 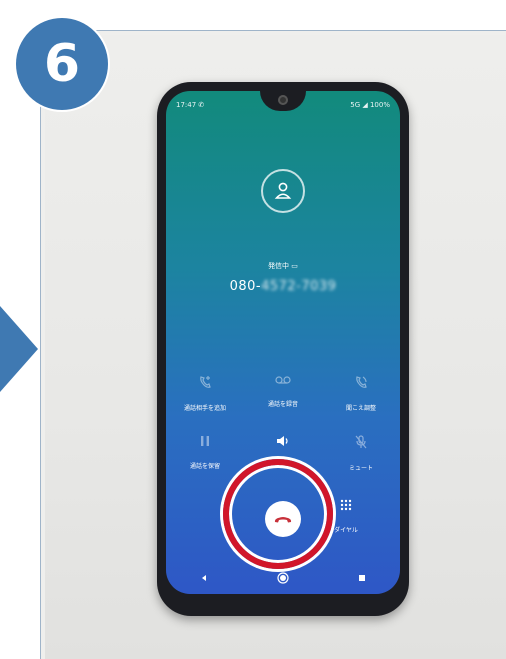 What do you see at coordinates (19, 349) in the screenshot?
I see `step-arrow` at bounding box center [19, 349].